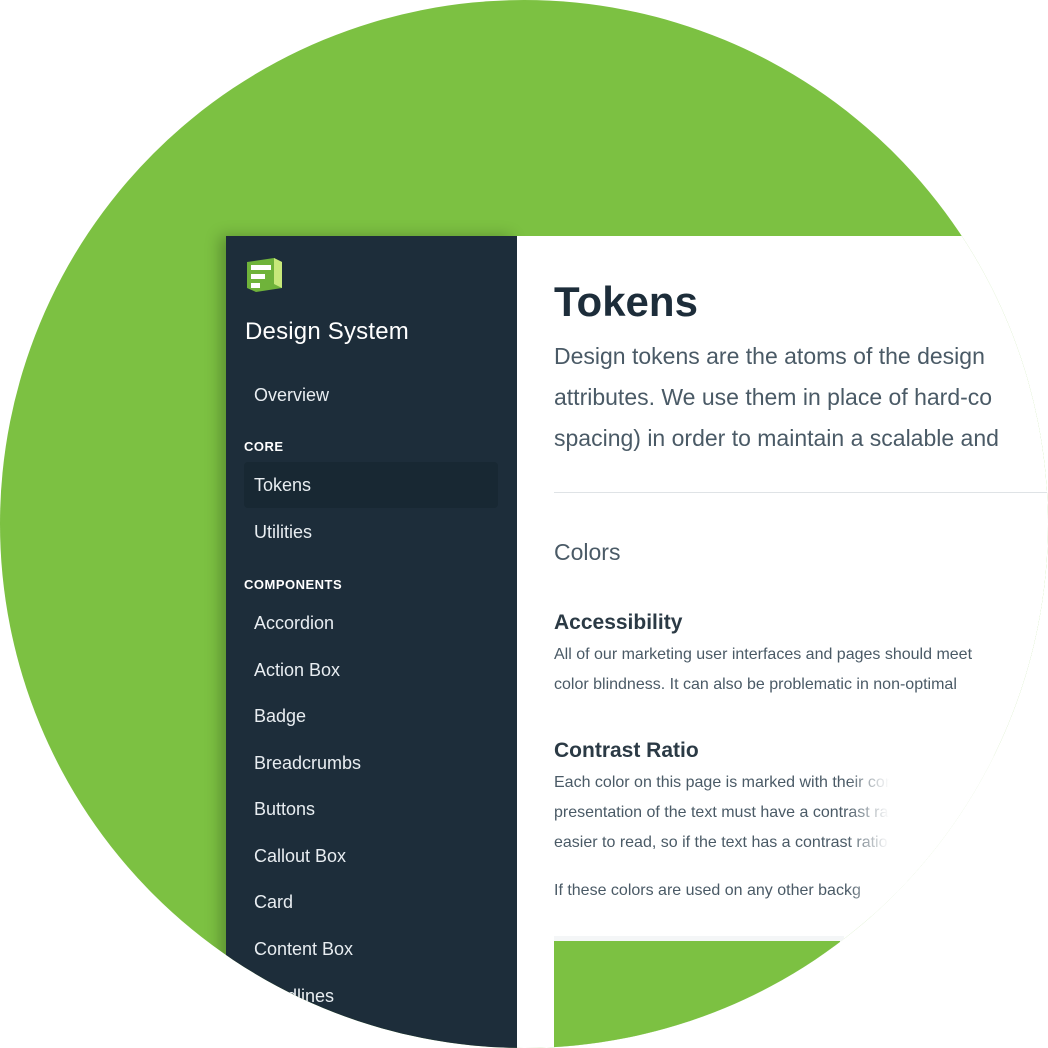 The height and width of the screenshot is (1048, 1048). I want to click on page-title: Tokens, so click(626, 301).